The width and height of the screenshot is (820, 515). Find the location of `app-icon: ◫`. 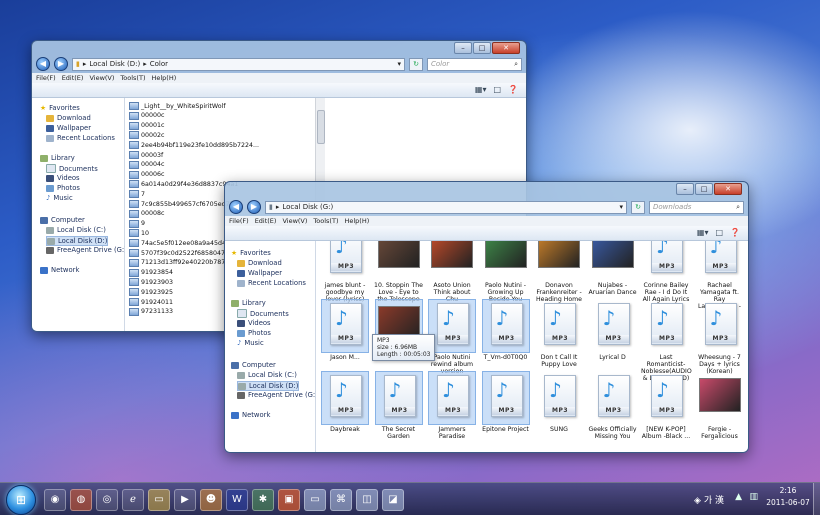

app-icon: ◫ is located at coordinates (367, 500).